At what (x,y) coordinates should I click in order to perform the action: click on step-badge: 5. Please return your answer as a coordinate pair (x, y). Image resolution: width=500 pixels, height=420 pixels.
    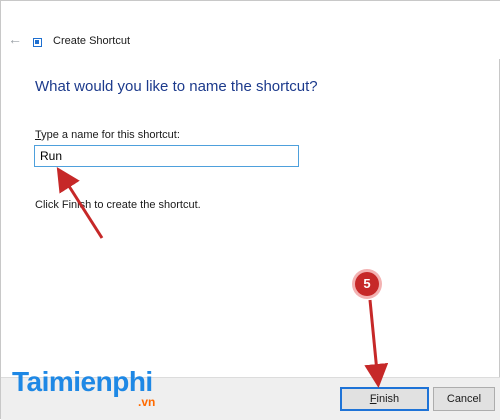
    Looking at the image, I should click on (367, 284).